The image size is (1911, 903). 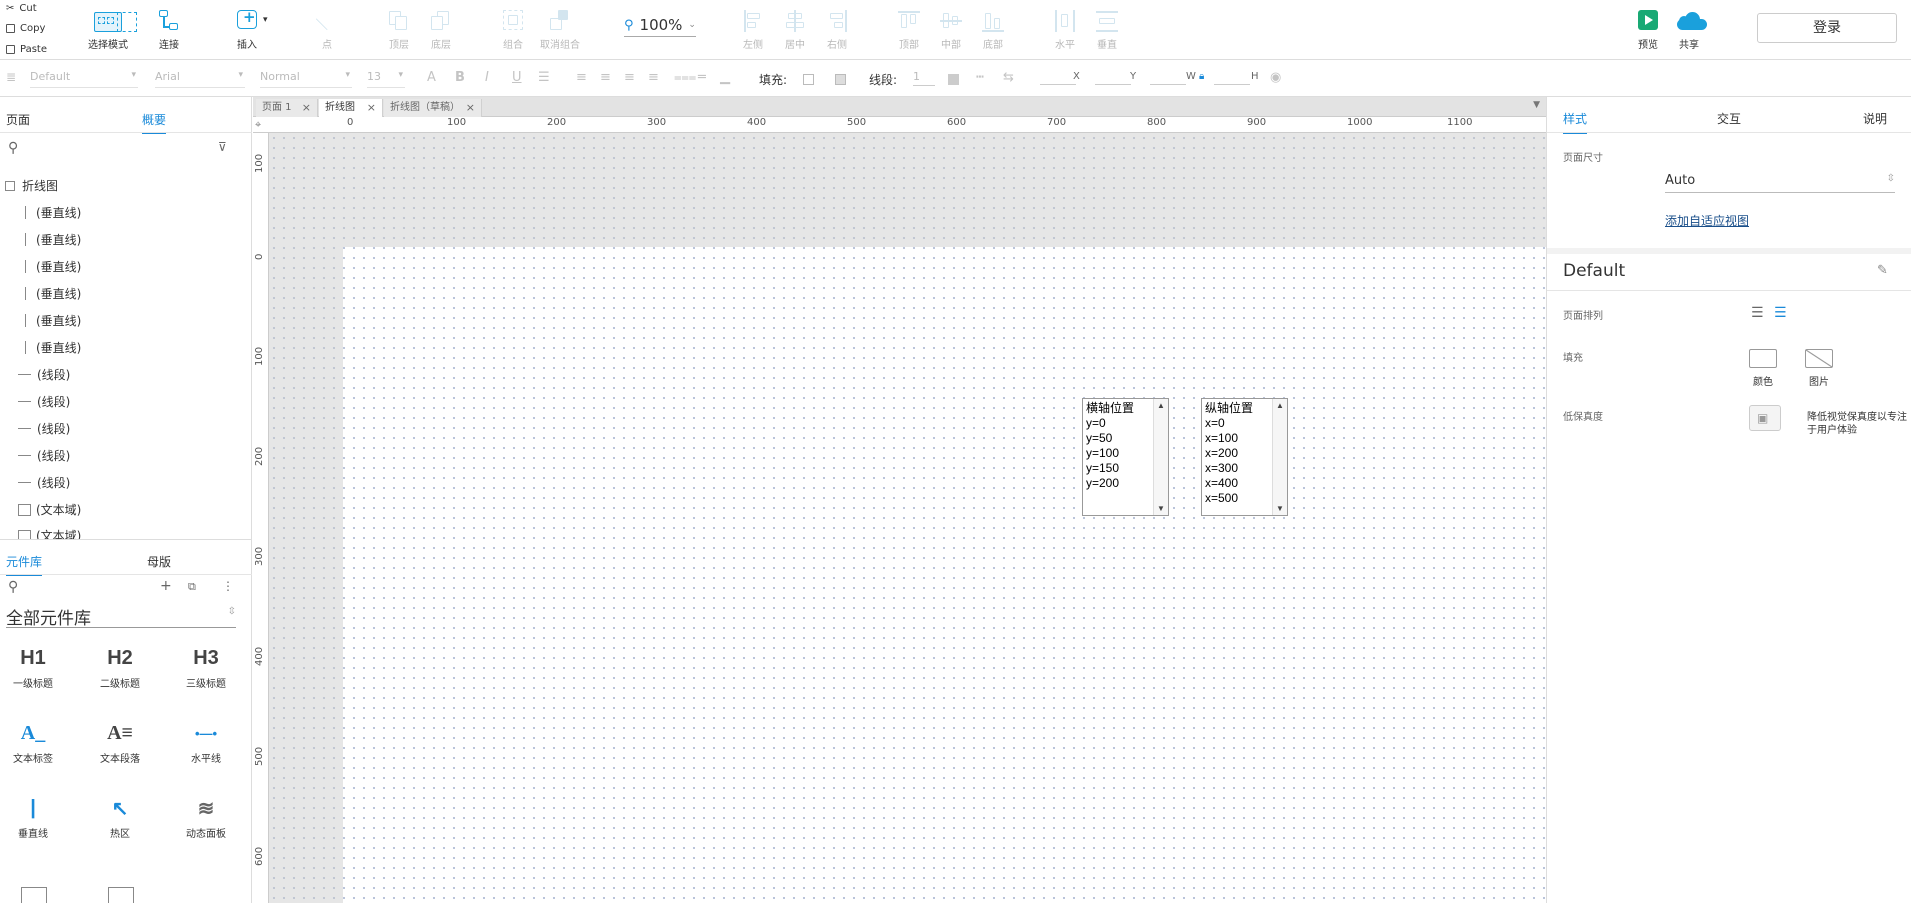 What do you see at coordinates (13, 587) in the screenshot?
I see `library-search-icon: ⚲` at bounding box center [13, 587].